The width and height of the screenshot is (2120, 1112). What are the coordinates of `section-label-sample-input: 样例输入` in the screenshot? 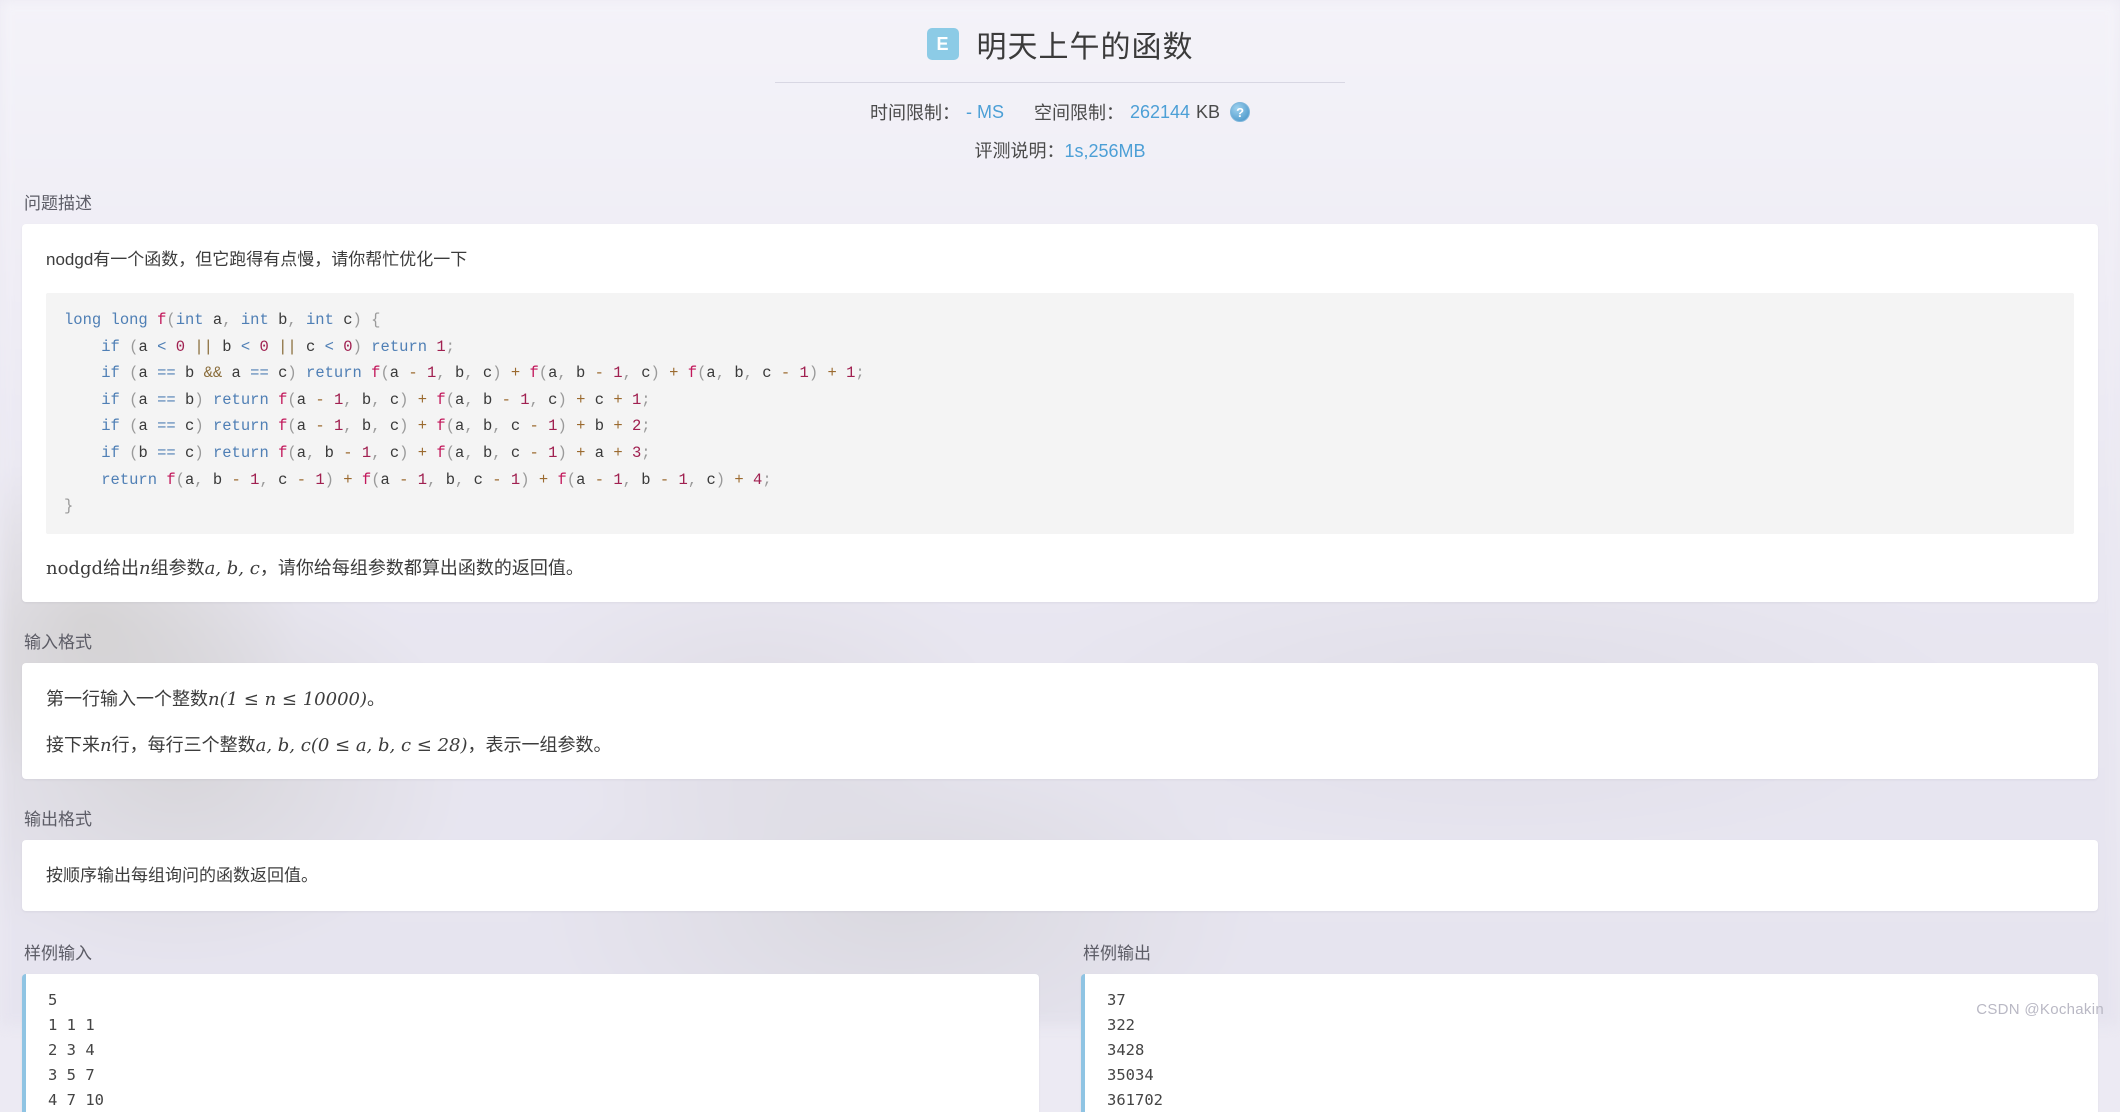 It's located at (58, 953).